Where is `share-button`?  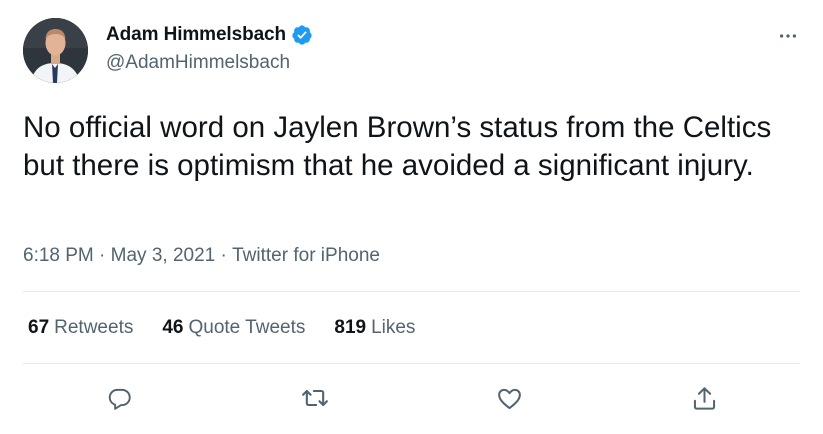 share-button is located at coordinates (704, 398).